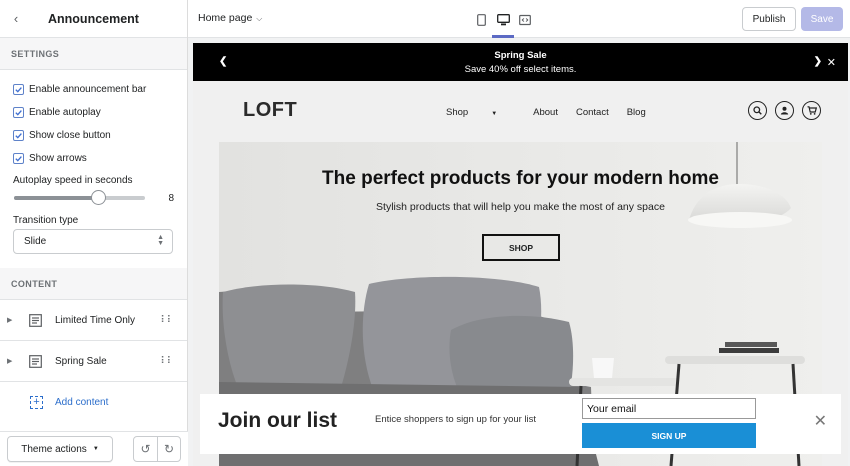 The image size is (850, 466). What do you see at coordinates (278, 420) in the screenshot?
I see `newsletter-title: Join our list` at bounding box center [278, 420].